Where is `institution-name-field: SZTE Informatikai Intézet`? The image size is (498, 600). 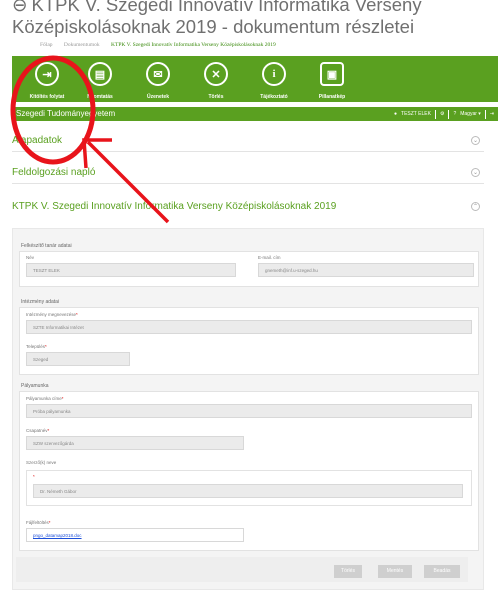
institution-name-field: SZTE Informatikai Intézet is located at coordinates (249, 327).